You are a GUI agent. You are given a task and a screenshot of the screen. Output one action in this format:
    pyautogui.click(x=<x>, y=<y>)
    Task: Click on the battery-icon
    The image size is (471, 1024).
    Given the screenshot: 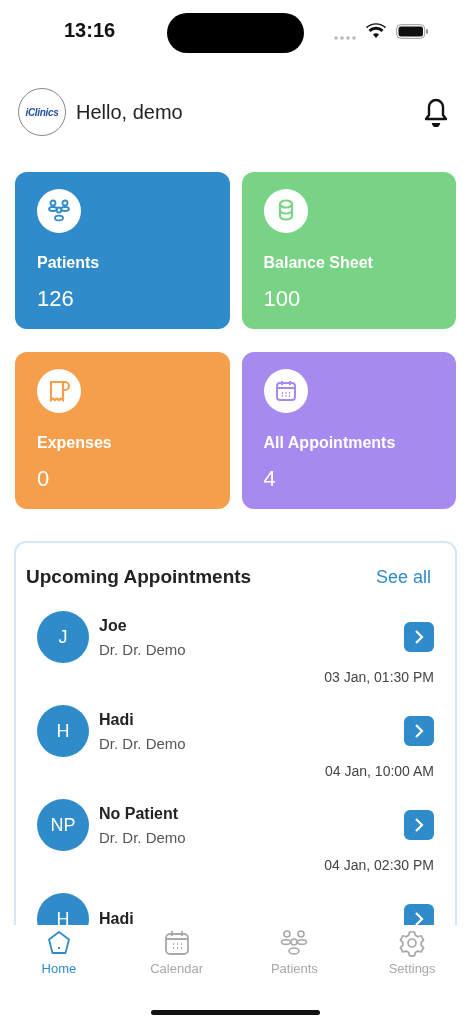 What is the action you would take?
    pyautogui.click(x=412, y=31)
    